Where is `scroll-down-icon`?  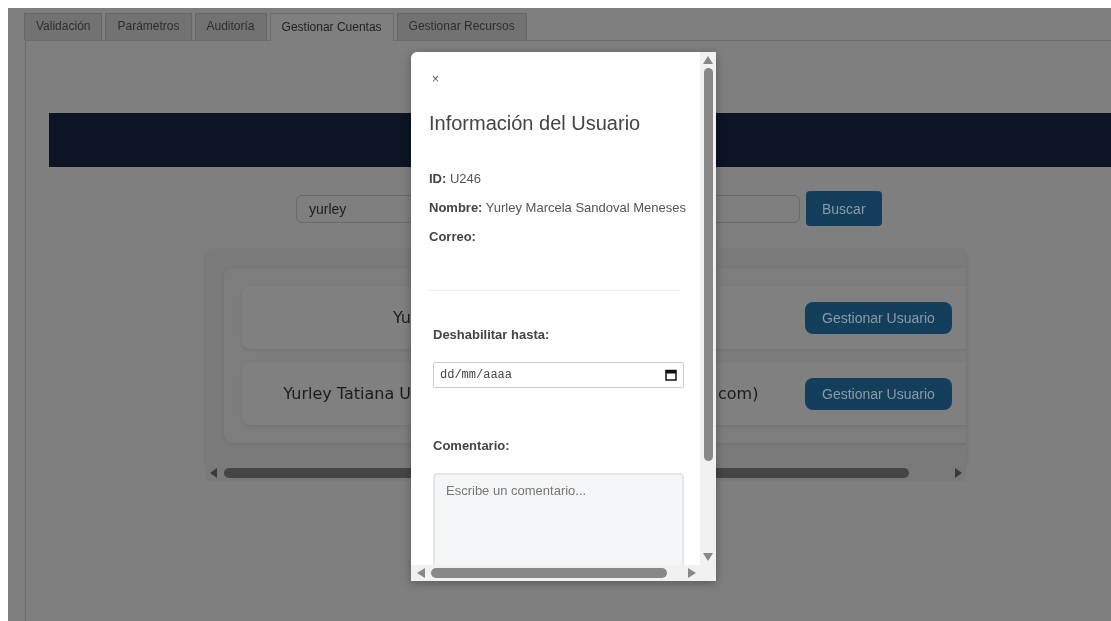 scroll-down-icon is located at coordinates (708, 557).